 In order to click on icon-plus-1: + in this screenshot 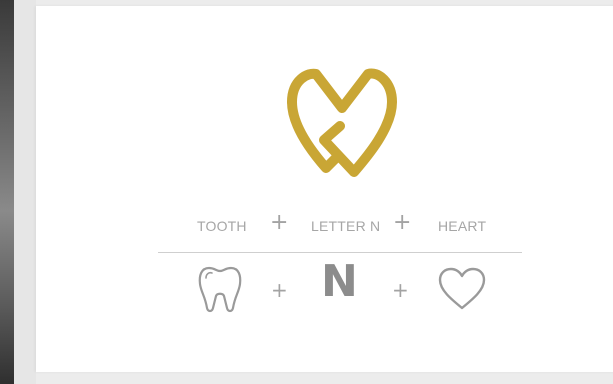, I will do `click(279, 290)`.